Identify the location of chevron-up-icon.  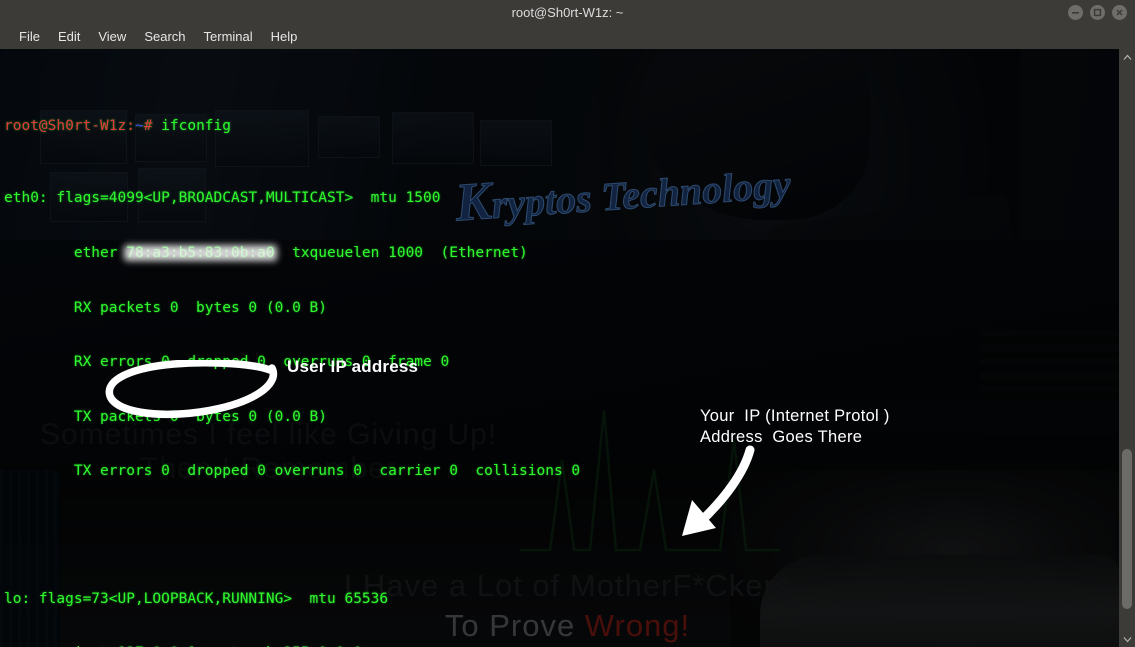
(1127, 57).